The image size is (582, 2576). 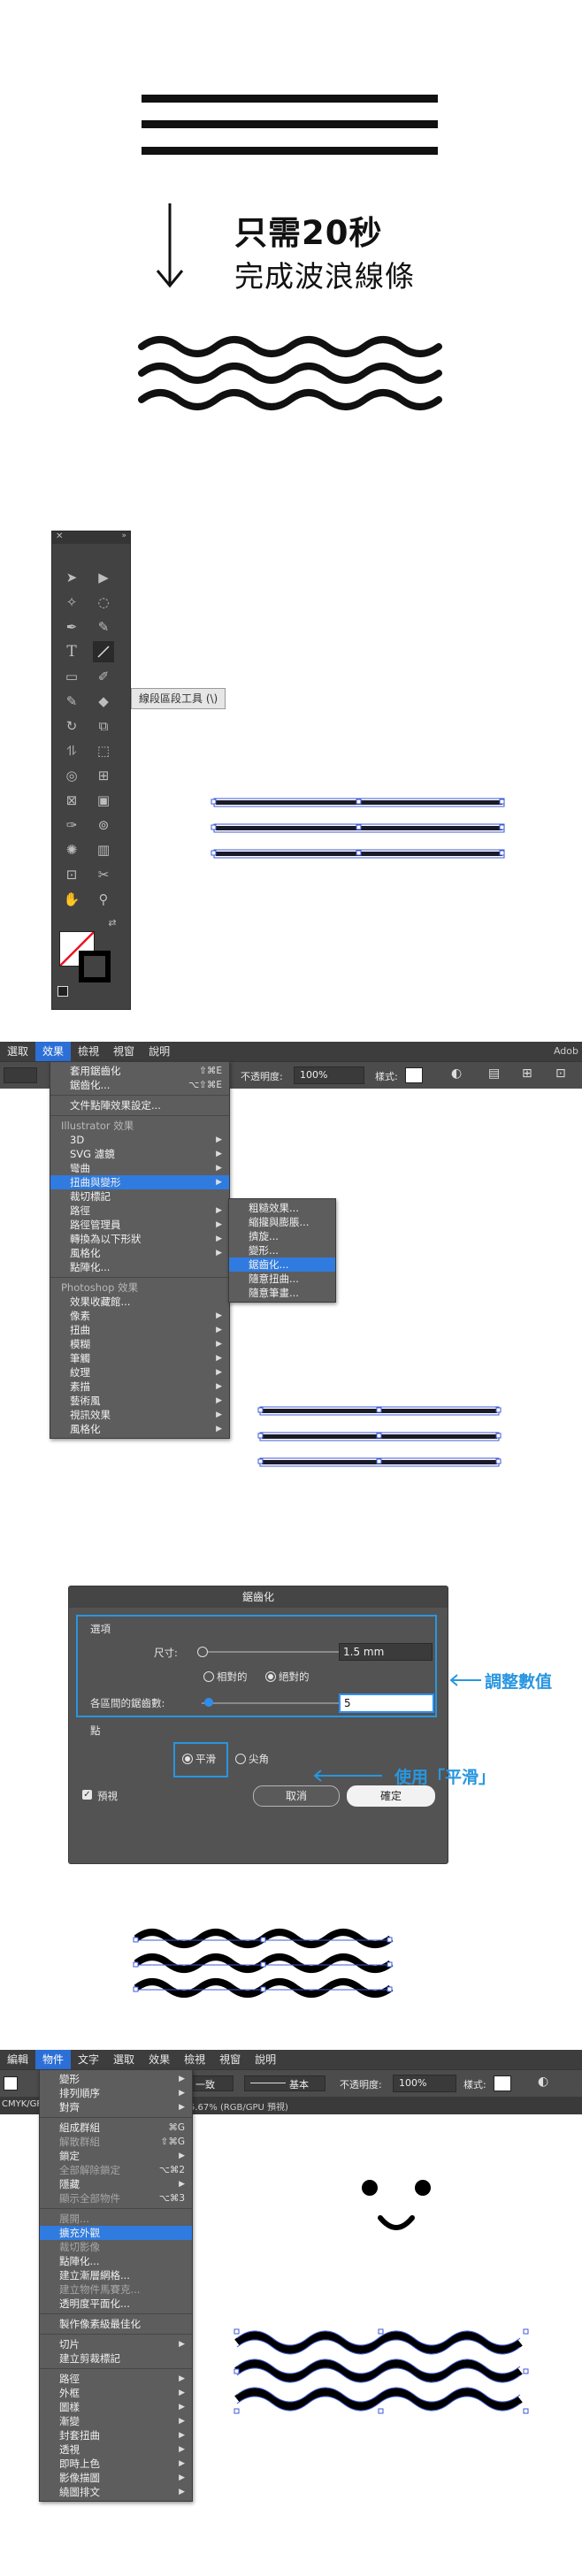 What do you see at coordinates (139, 1211) in the screenshot?
I see `menu-item-illustrator-5: 路徑 ▶` at bounding box center [139, 1211].